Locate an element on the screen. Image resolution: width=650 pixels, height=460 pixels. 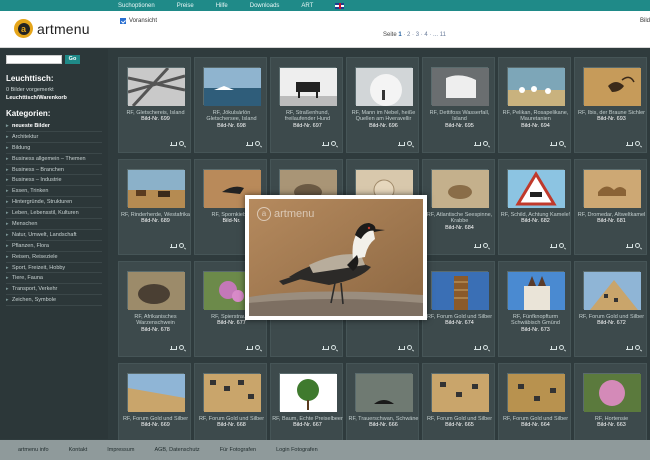
category-item: Natur, Umwelt, Landschaft is located at coordinates (54, 235).